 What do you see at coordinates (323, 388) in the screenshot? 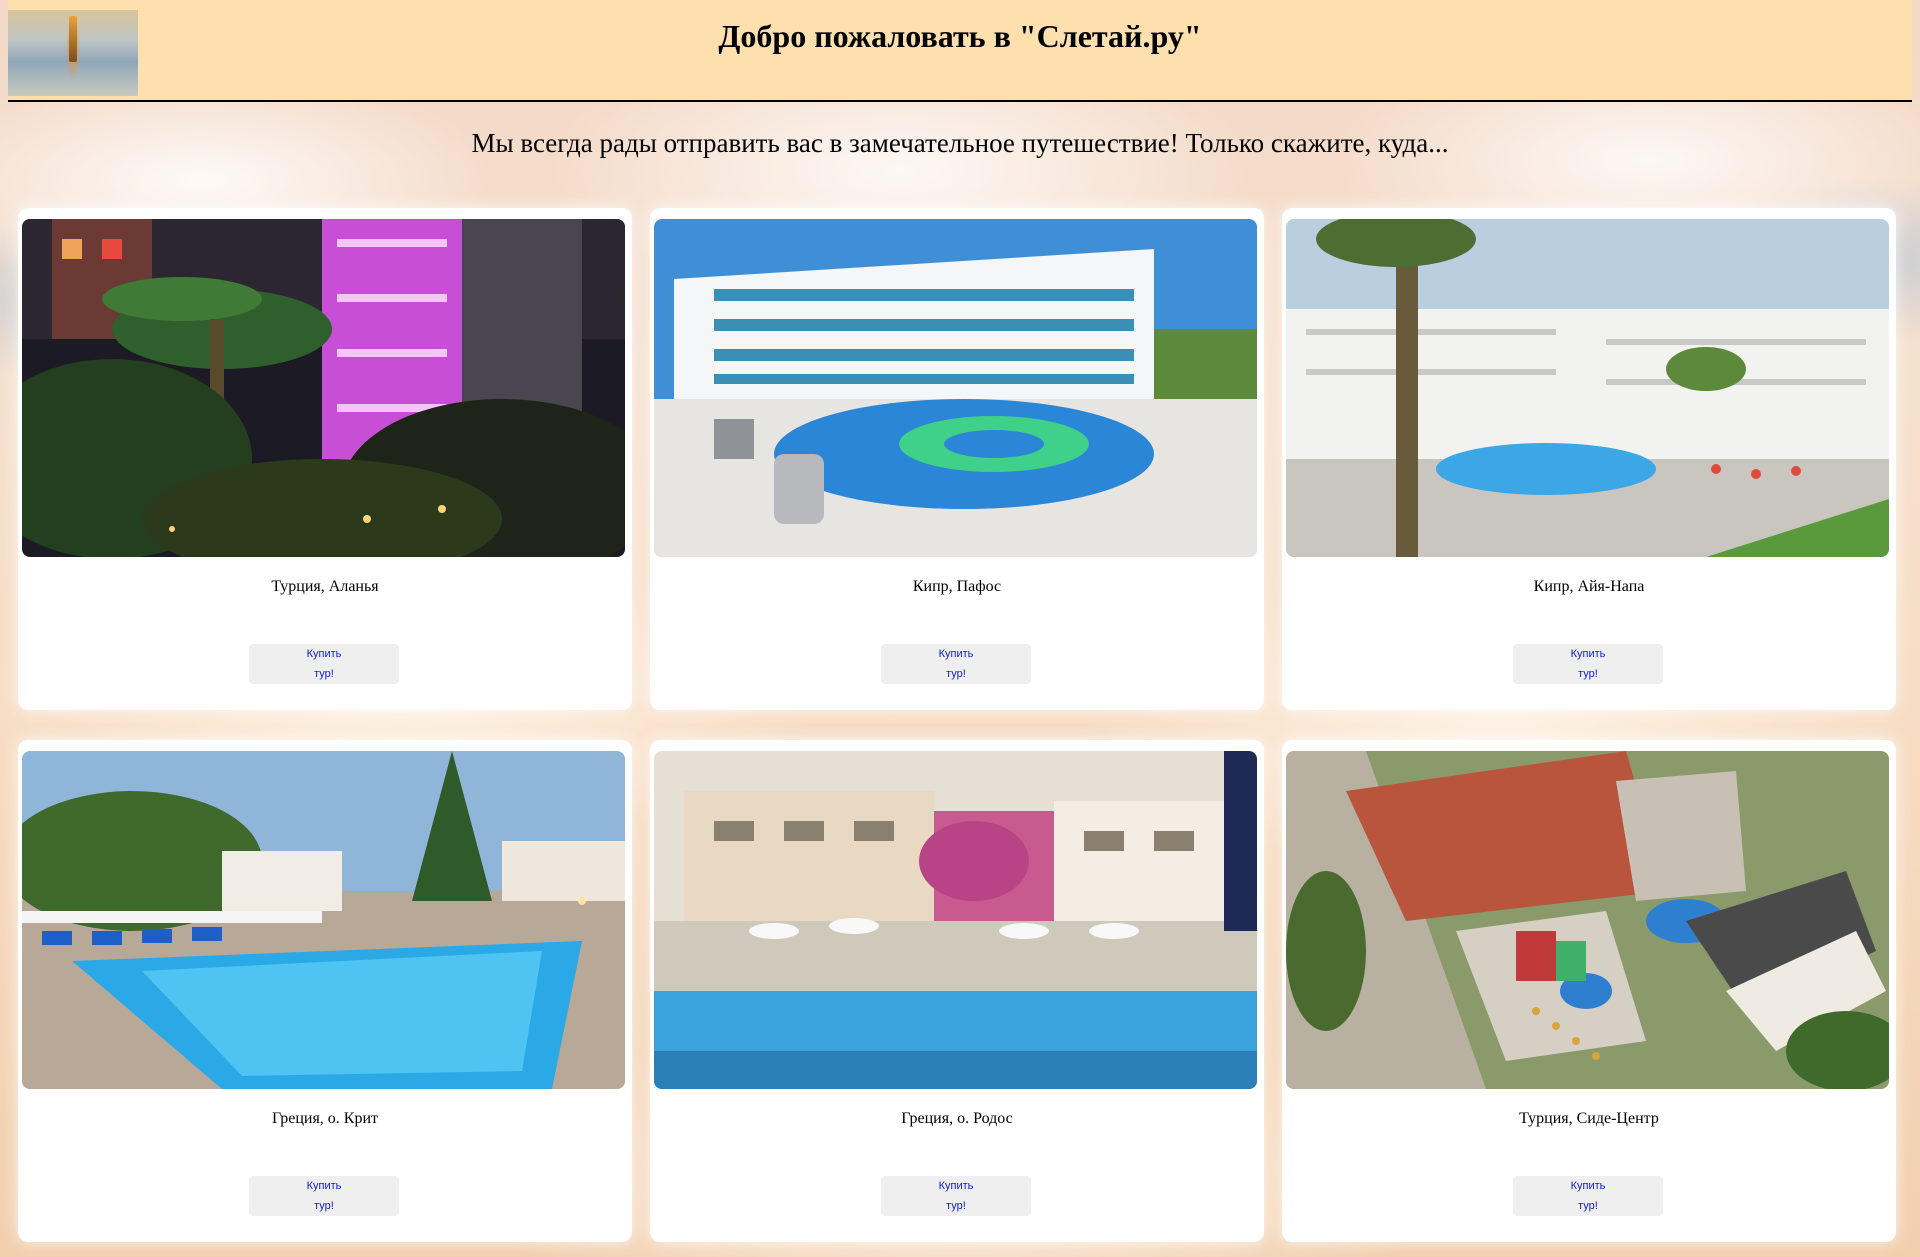
I see `tour-photo-night-hotel` at bounding box center [323, 388].